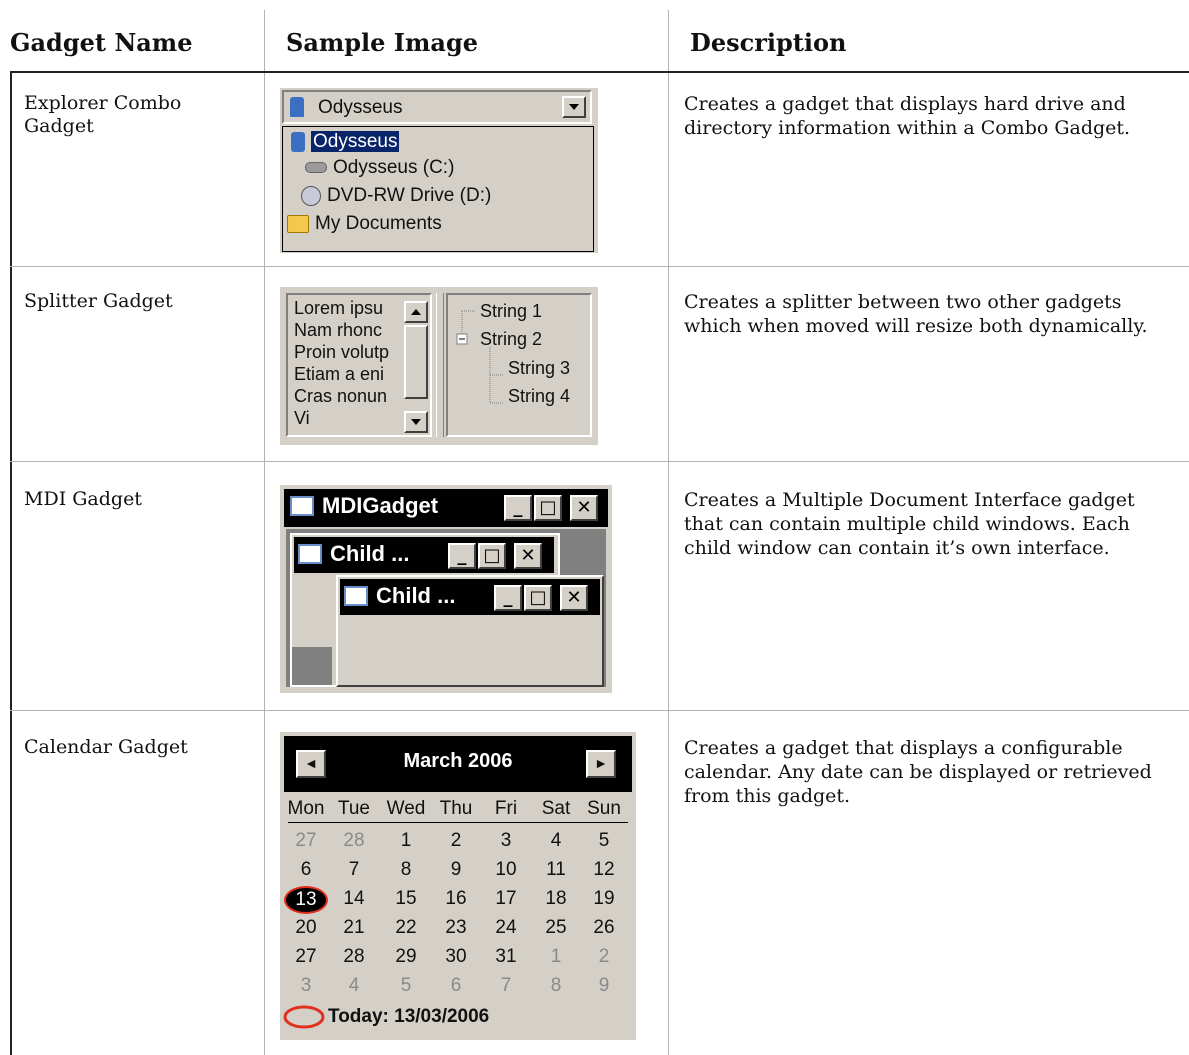  What do you see at coordinates (316, 168) in the screenshot?
I see `hard-drive-icon` at bounding box center [316, 168].